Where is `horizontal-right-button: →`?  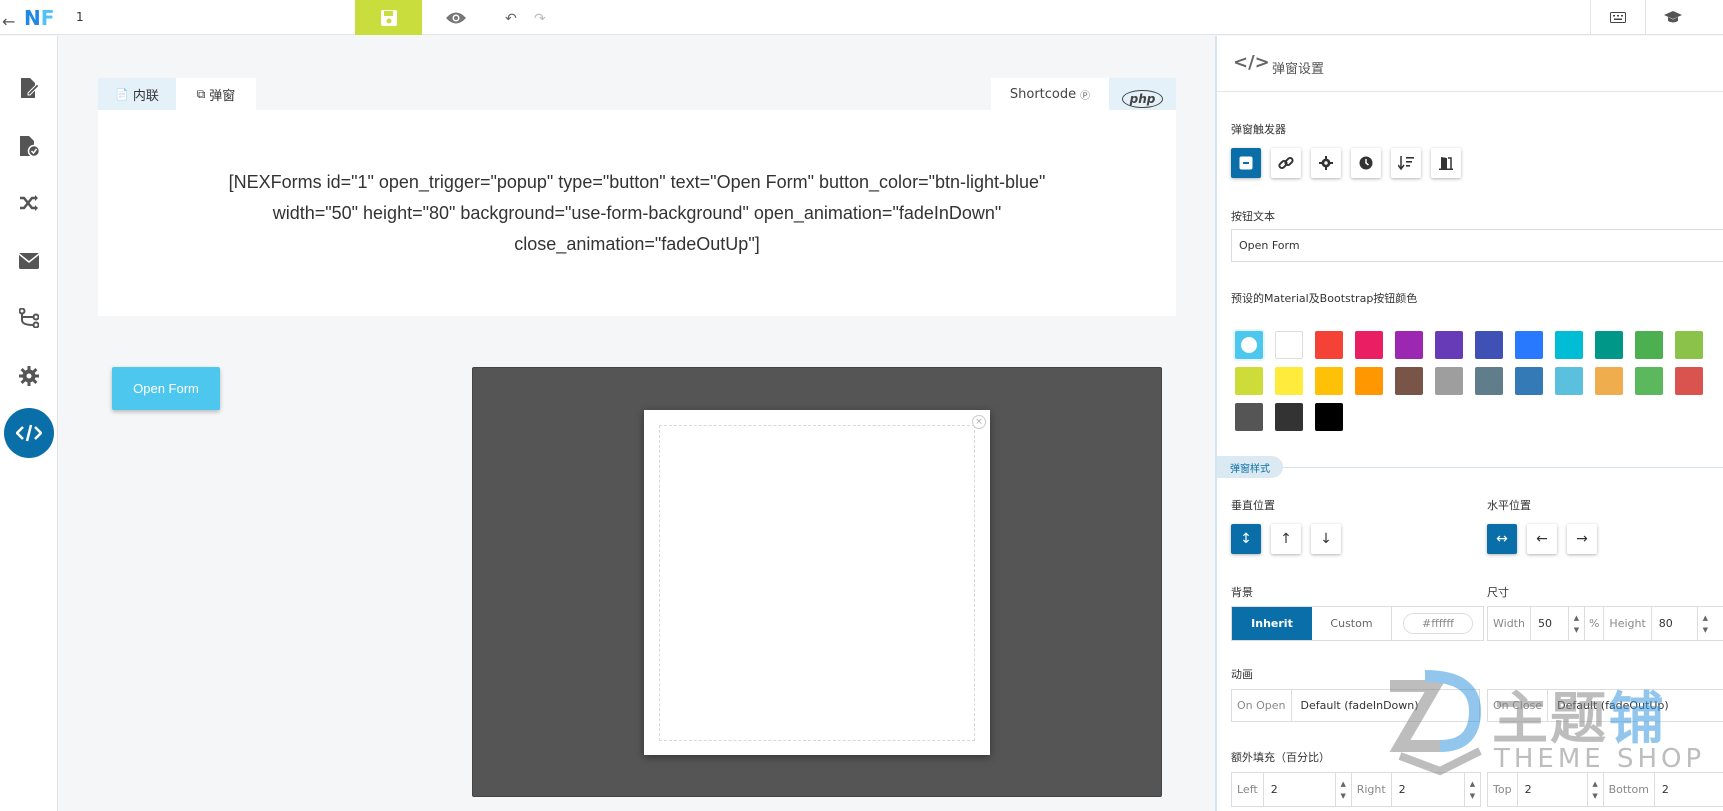
horizontal-right-button: → is located at coordinates (1582, 539).